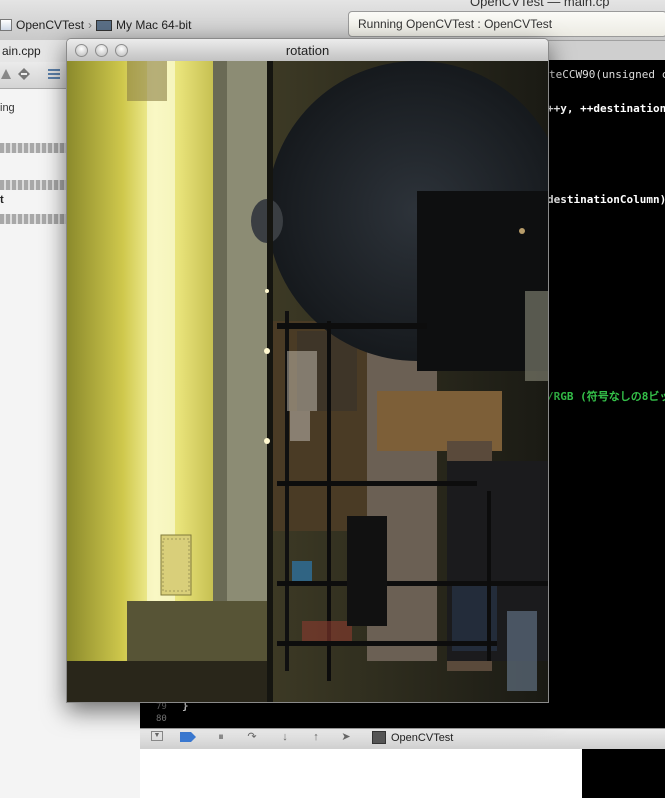 Image resolution: width=665 pixels, height=798 pixels. Describe the element at coordinates (161, 707) in the screenshot. I see `line-number: 79` at that location.